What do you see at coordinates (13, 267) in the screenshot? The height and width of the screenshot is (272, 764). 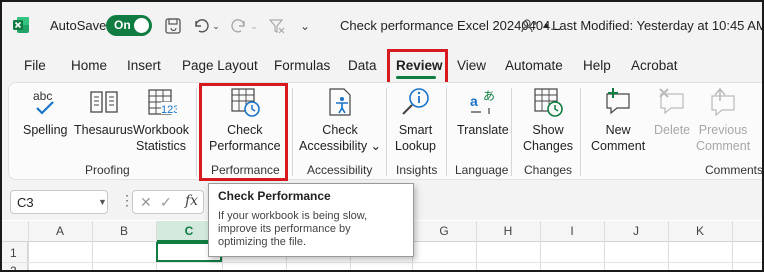 I see `row-header-2: 2` at bounding box center [13, 267].